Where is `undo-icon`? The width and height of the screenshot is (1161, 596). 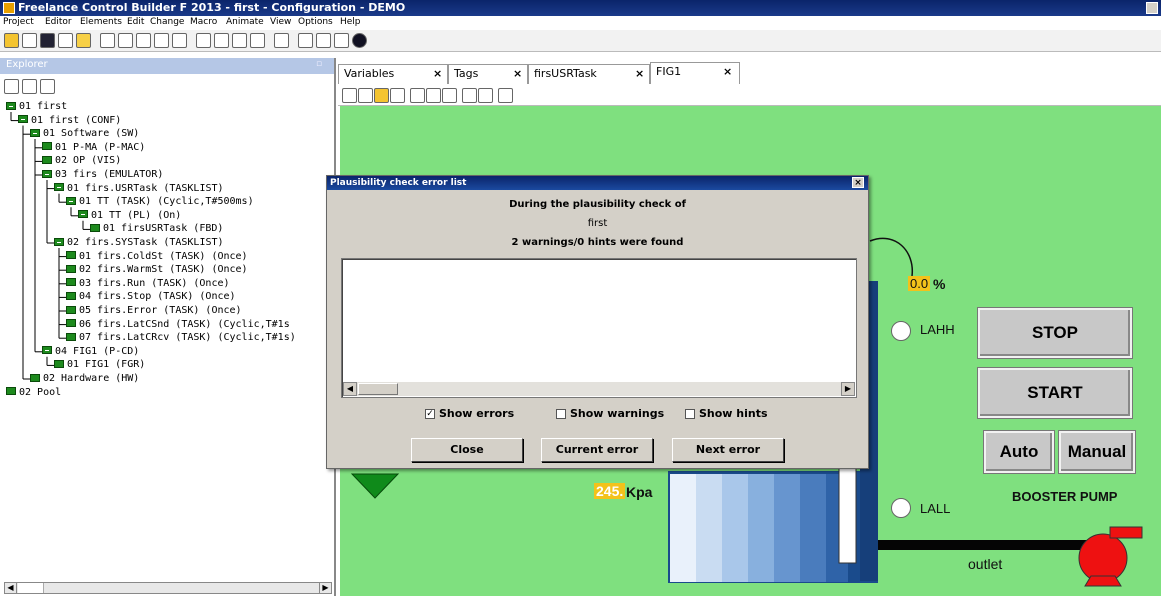 undo-icon is located at coordinates (107, 40).